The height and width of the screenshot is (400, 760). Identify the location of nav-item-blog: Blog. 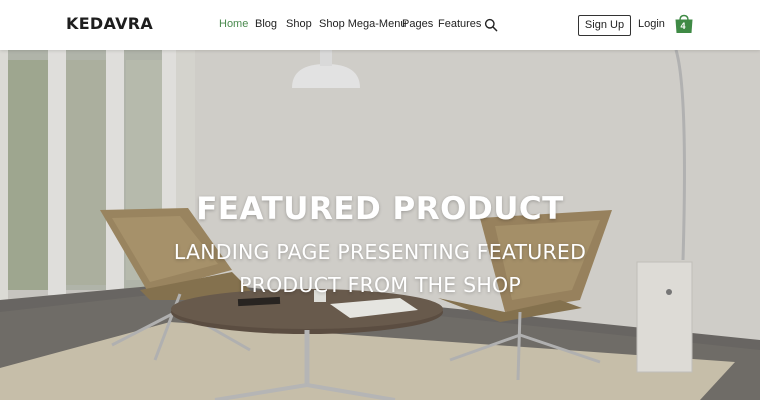
(266, 24).